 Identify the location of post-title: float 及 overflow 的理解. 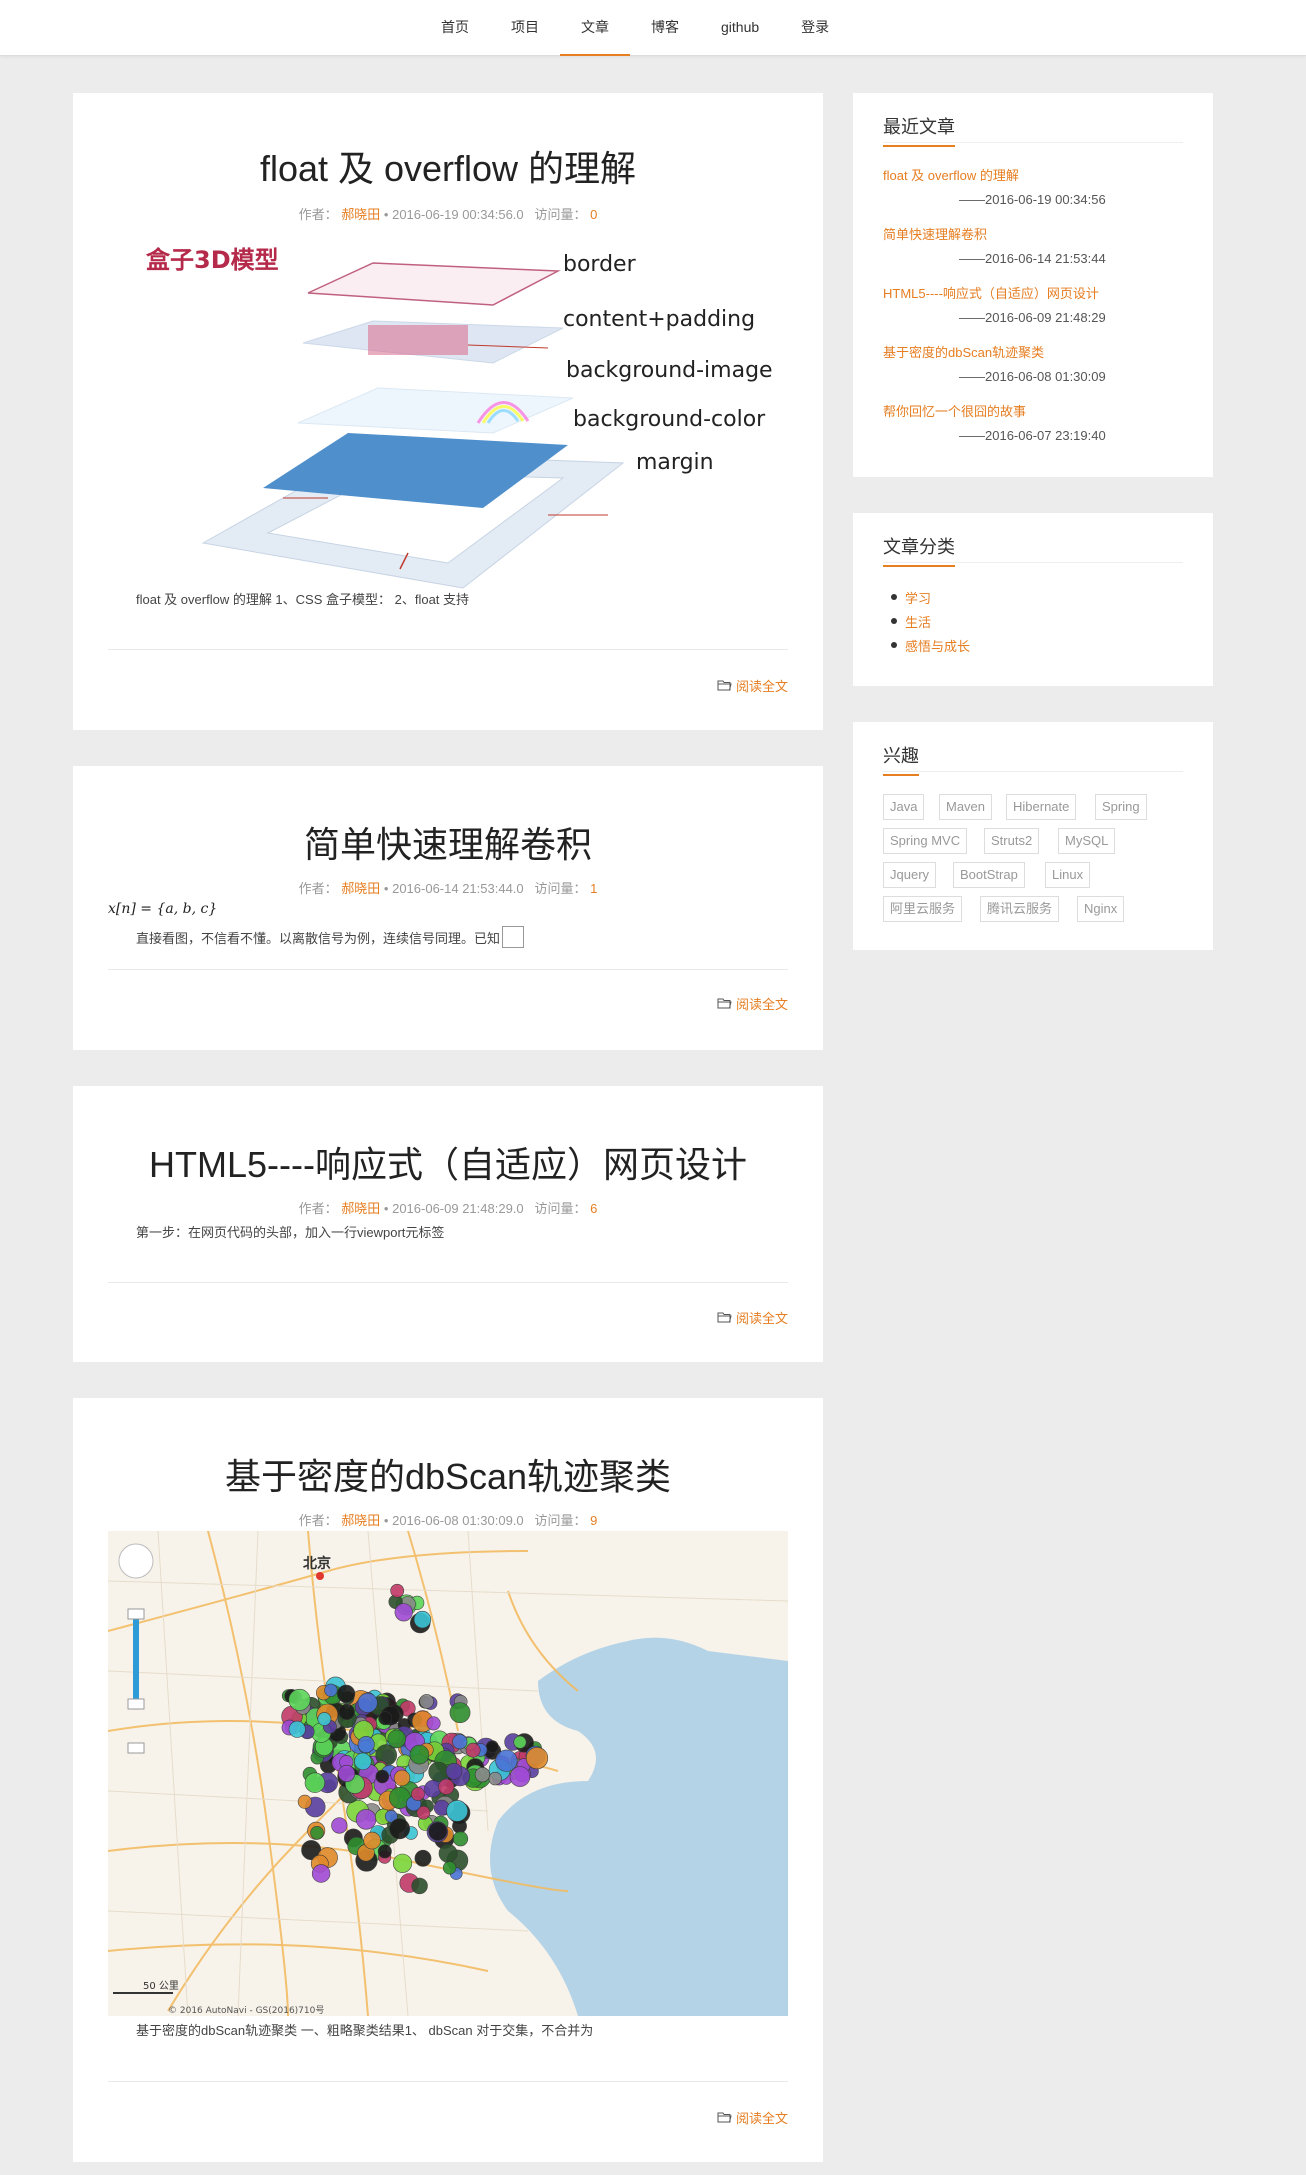
(448, 166).